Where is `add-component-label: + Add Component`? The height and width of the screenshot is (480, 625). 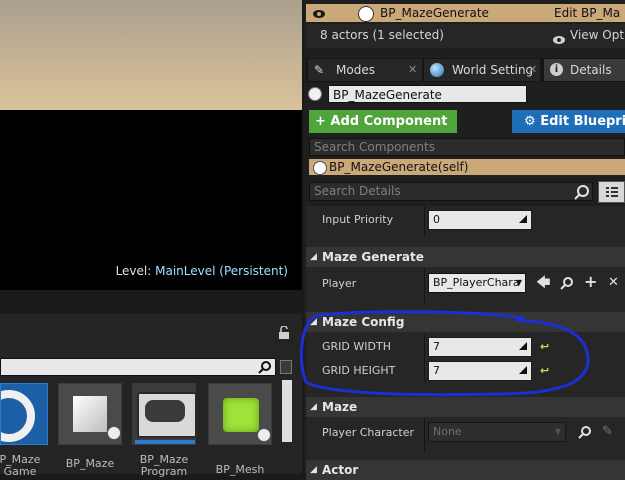
add-component-label: + Add Component is located at coordinates (381, 121).